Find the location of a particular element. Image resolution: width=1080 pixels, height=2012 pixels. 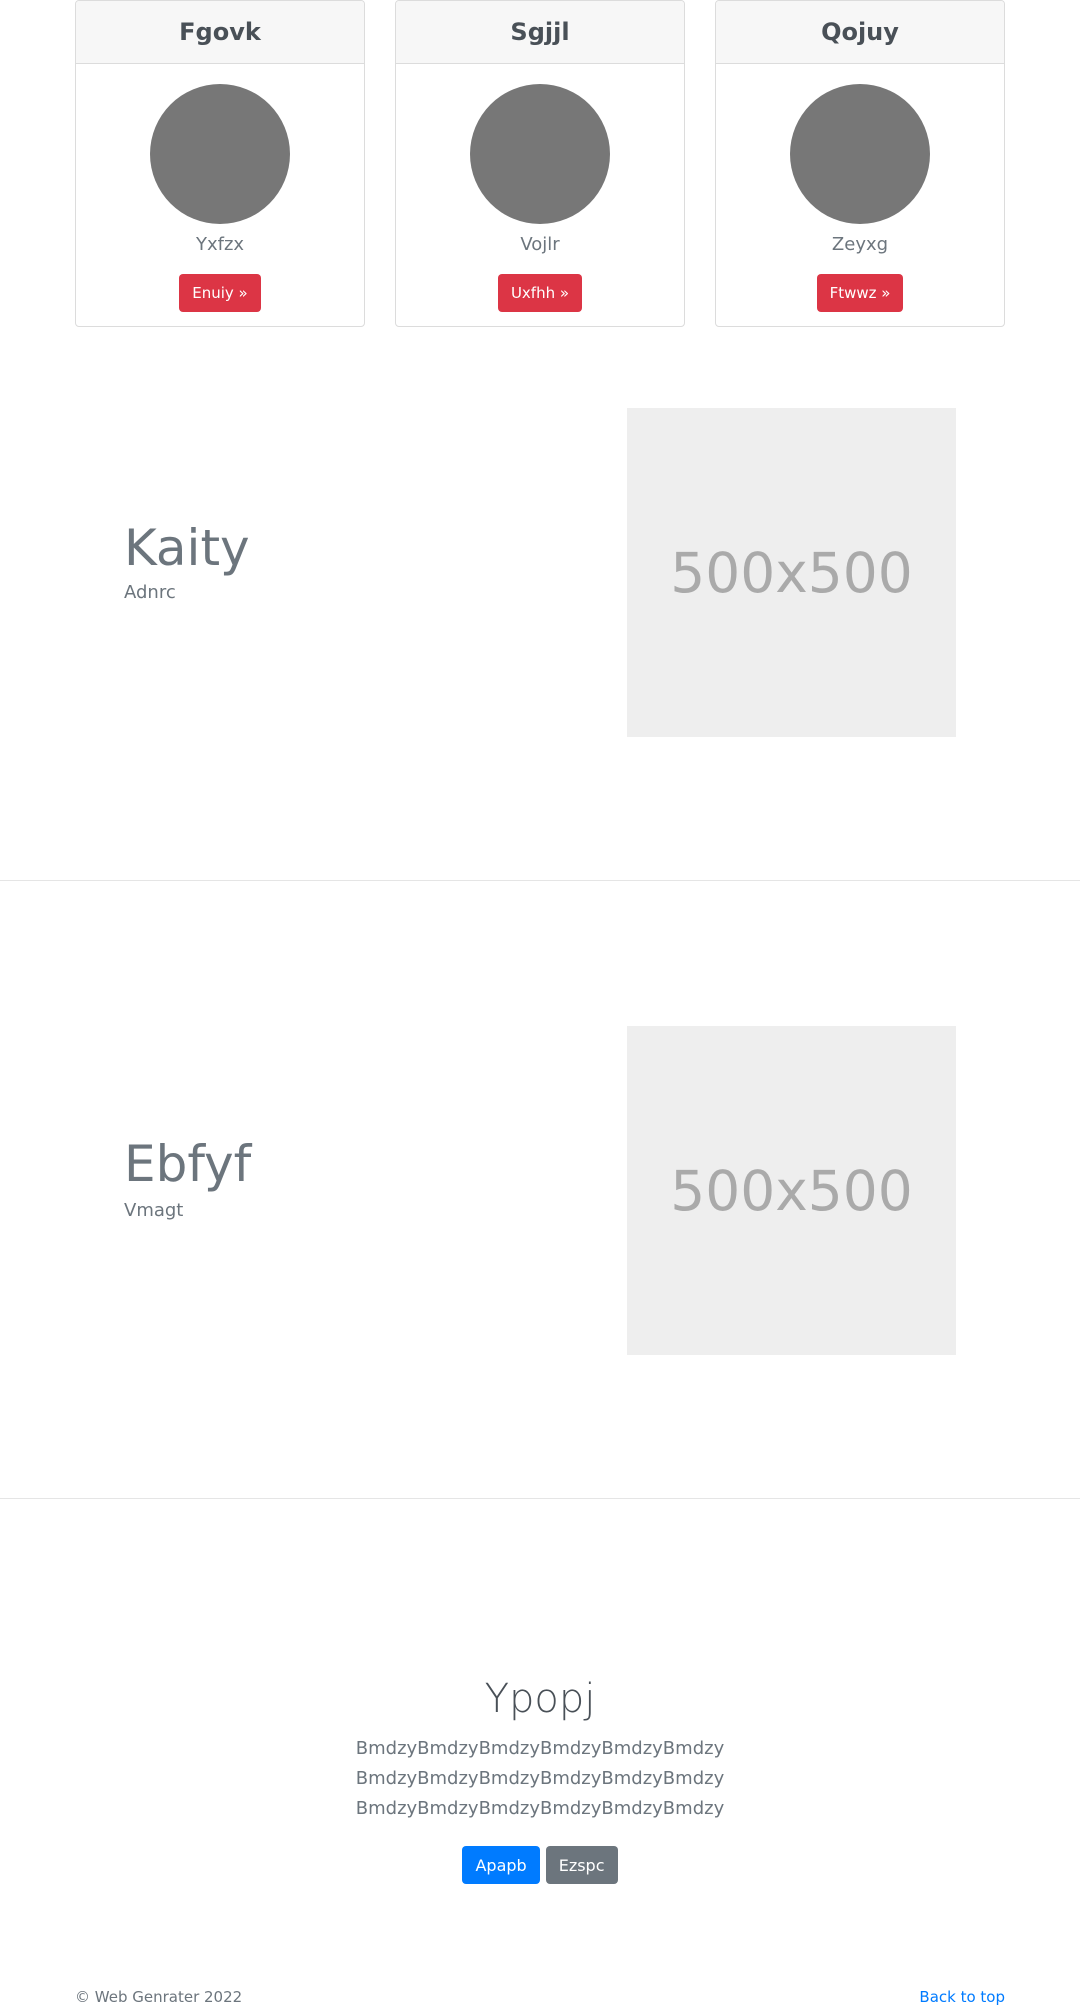

feature-title: Kaity is located at coordinates (187, 548).